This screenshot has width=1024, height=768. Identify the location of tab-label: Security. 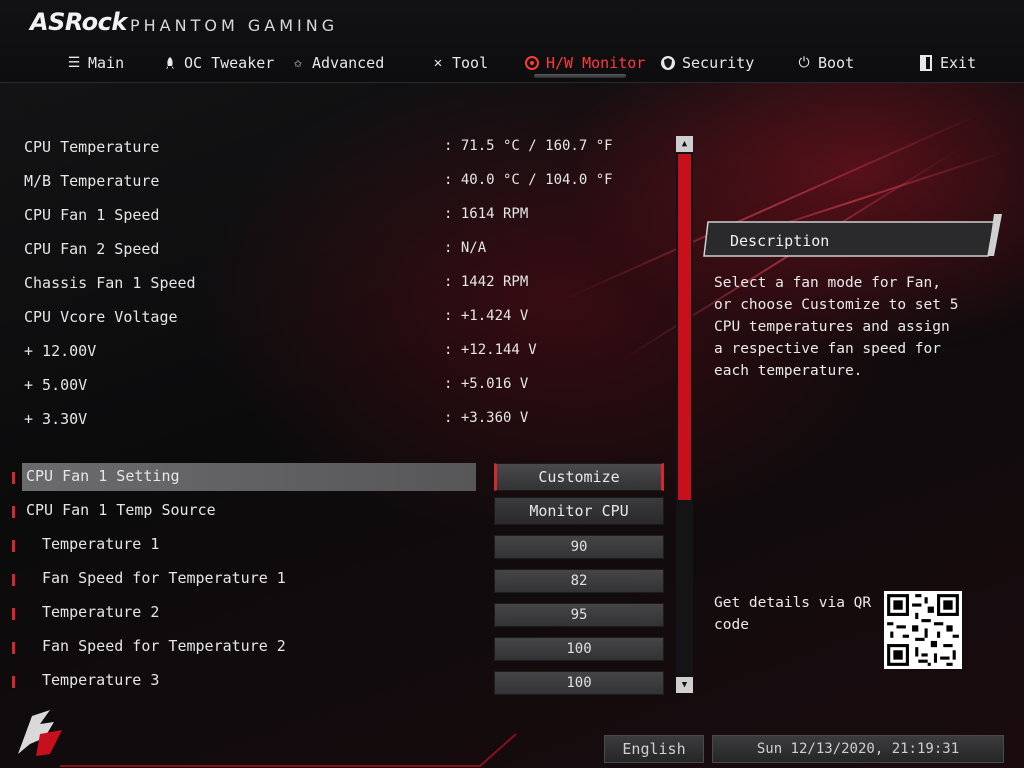
(718, 63).